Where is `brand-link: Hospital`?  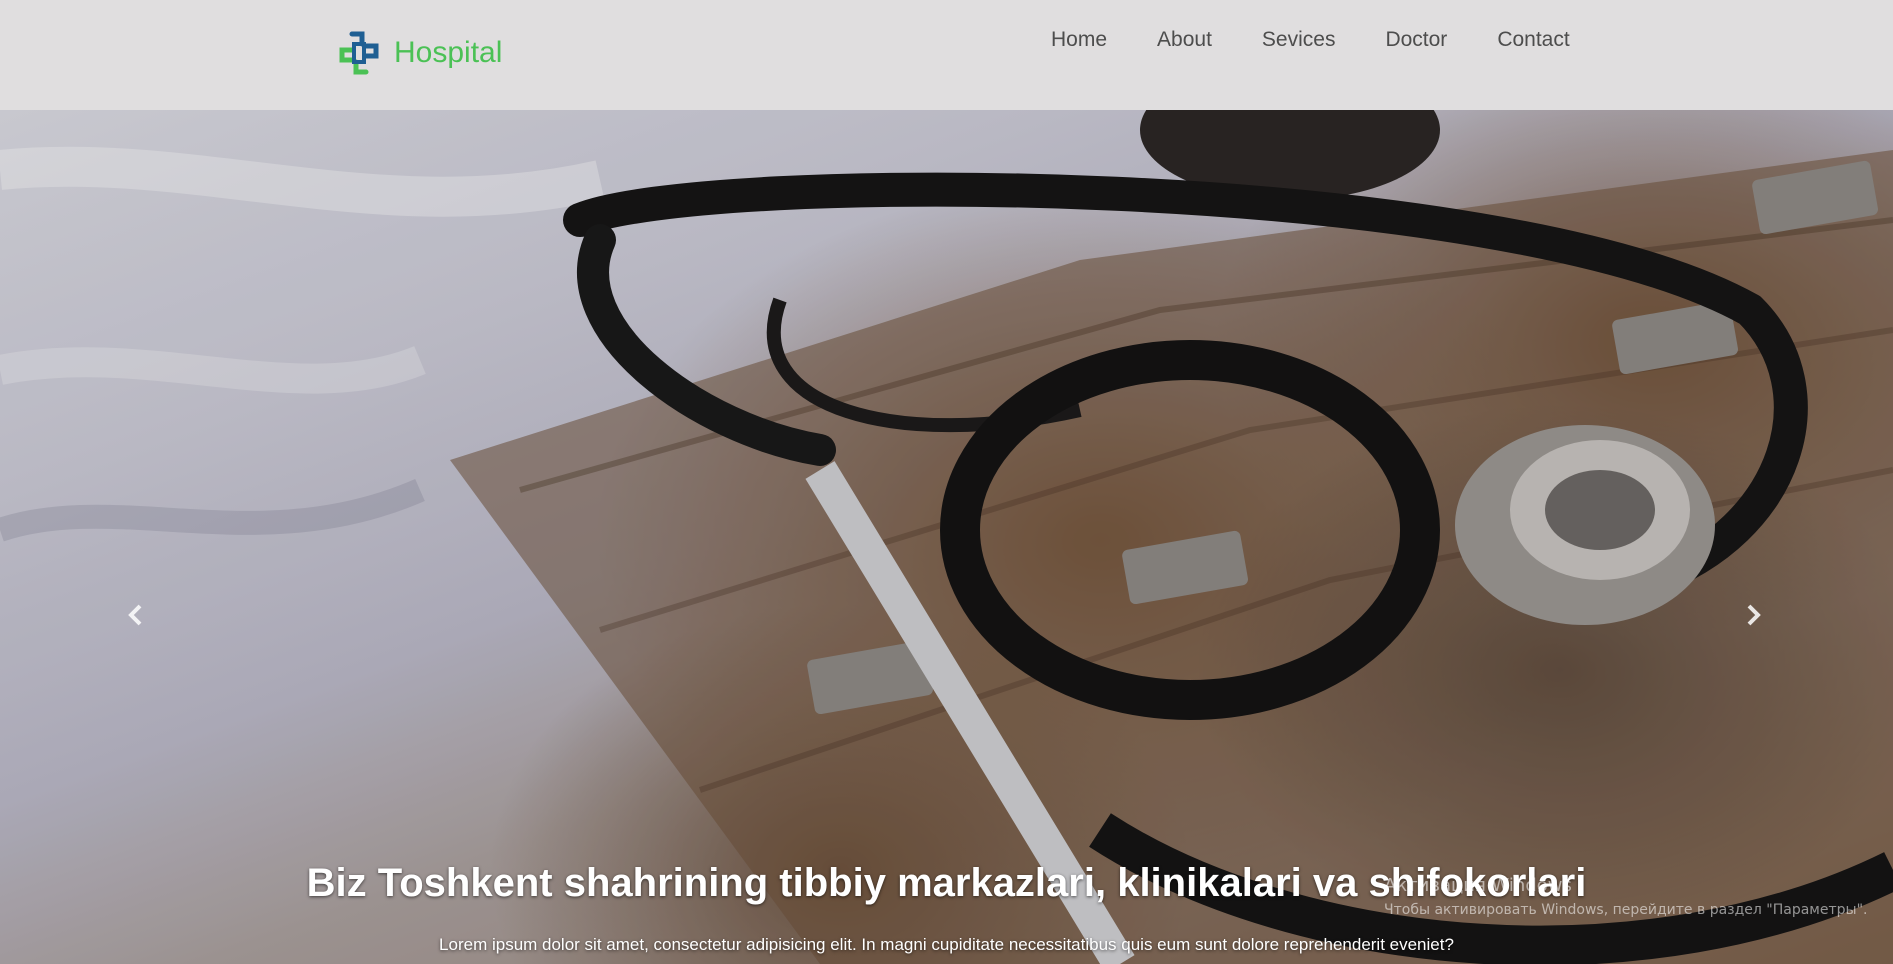
brand-link: Hospital is located at coordinates (419, 53).